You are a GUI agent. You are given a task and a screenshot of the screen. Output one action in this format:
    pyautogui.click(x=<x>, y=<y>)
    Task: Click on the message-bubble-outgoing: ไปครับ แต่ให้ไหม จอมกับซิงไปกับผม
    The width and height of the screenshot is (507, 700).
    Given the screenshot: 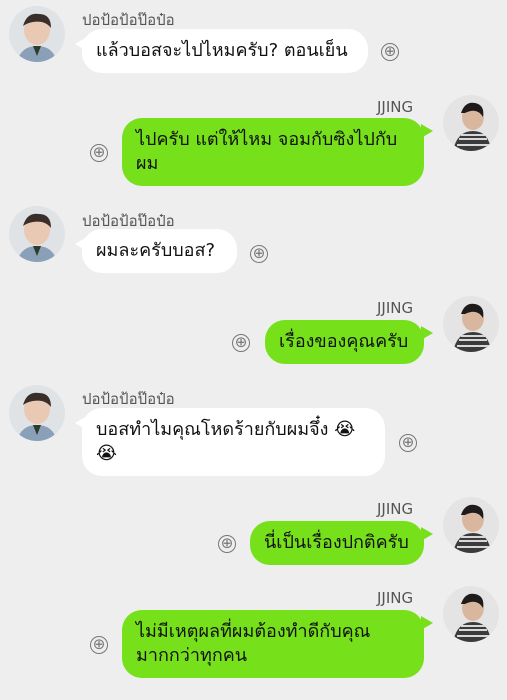 What is the action you would take?
    pyautogui.click(x=277, y=152)
    